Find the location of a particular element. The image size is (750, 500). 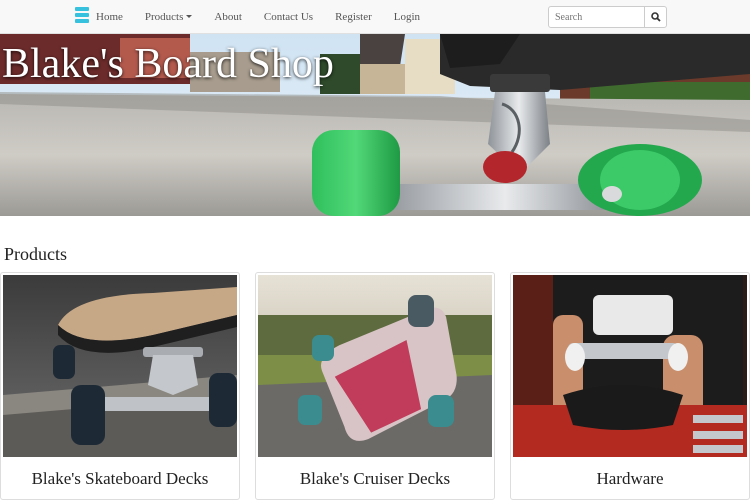

nav-home-link: Home is located at coordinates (109, 17).